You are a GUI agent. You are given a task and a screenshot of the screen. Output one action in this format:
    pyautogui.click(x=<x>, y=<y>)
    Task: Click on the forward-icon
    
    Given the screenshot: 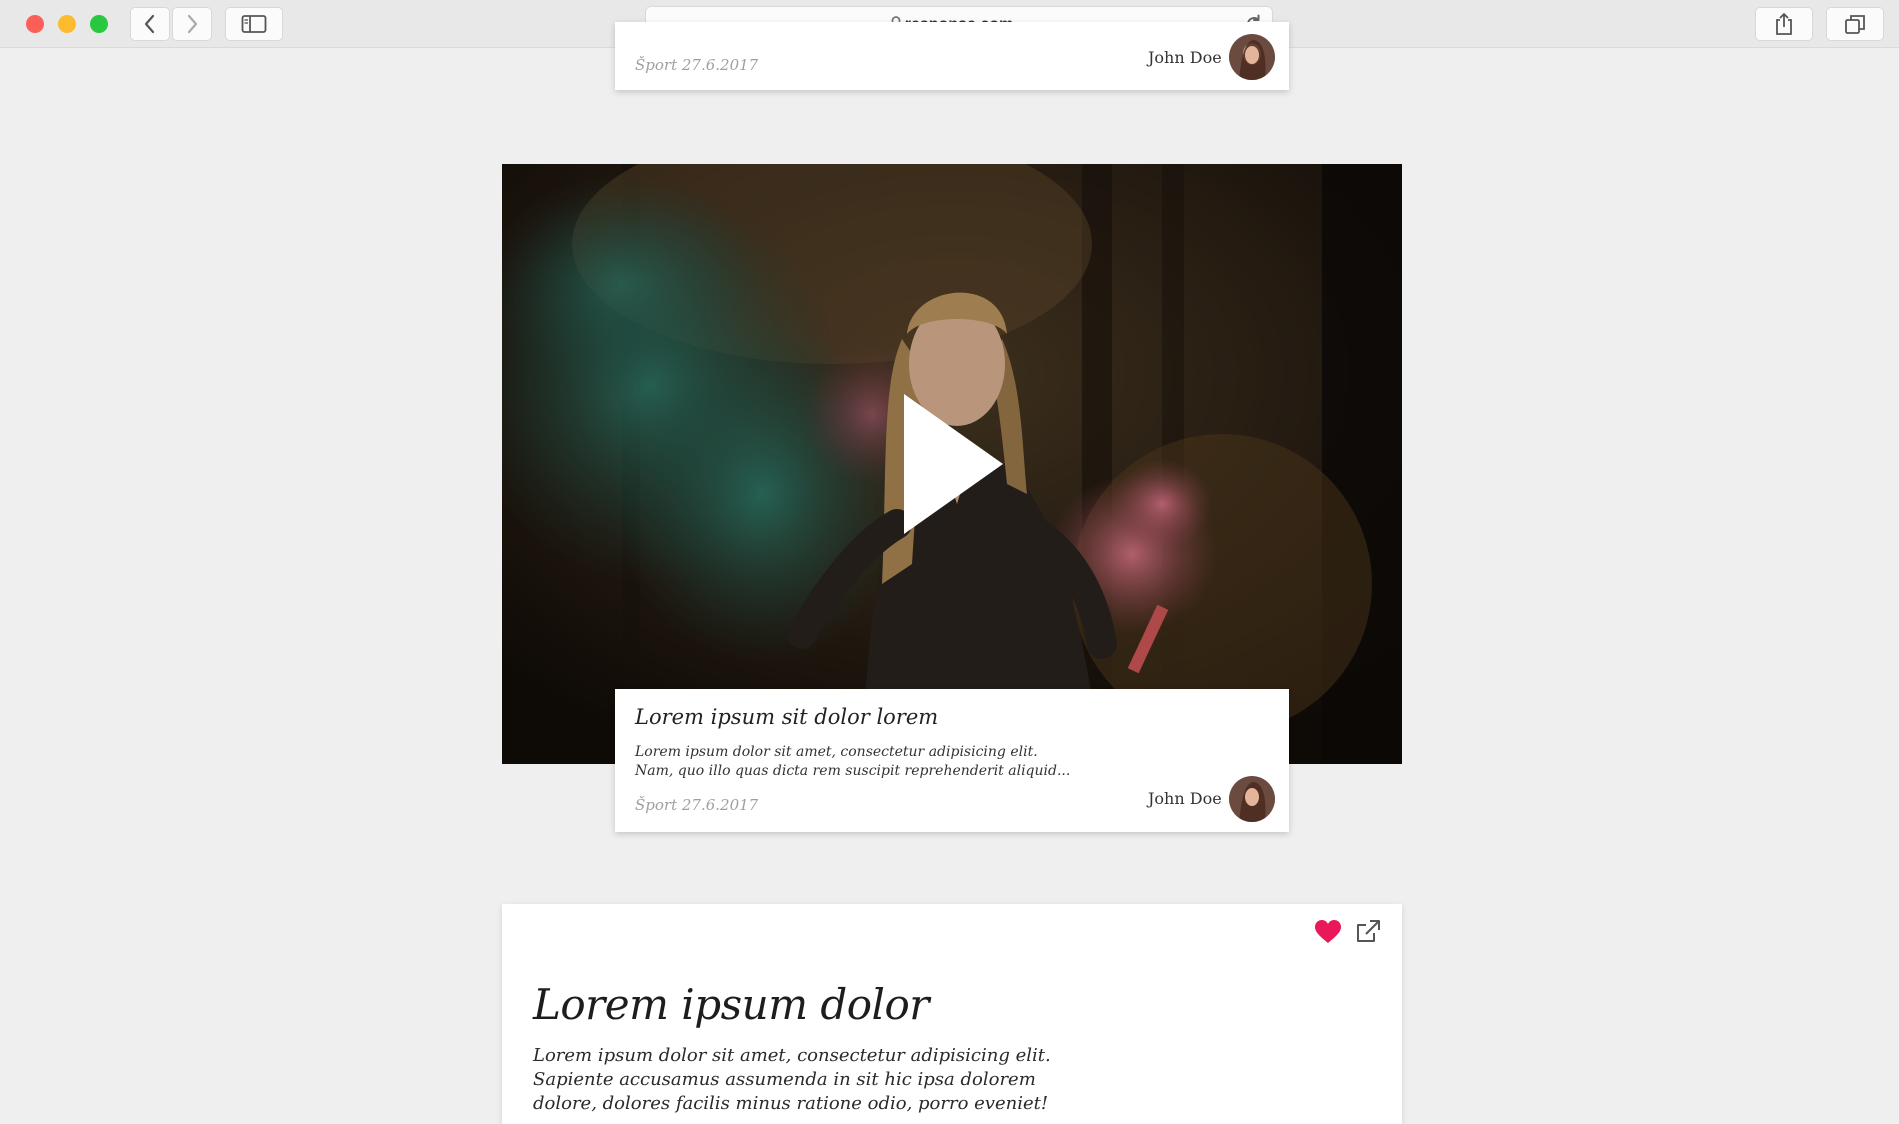 What is the action you would take?
    pyautogui.click(x=192, y=24)
    